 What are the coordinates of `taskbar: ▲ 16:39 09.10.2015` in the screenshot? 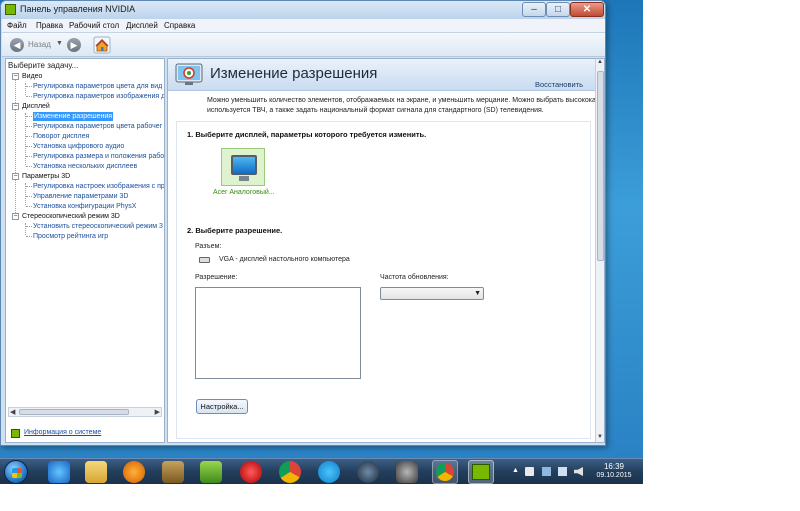 It's located at (321, 471).